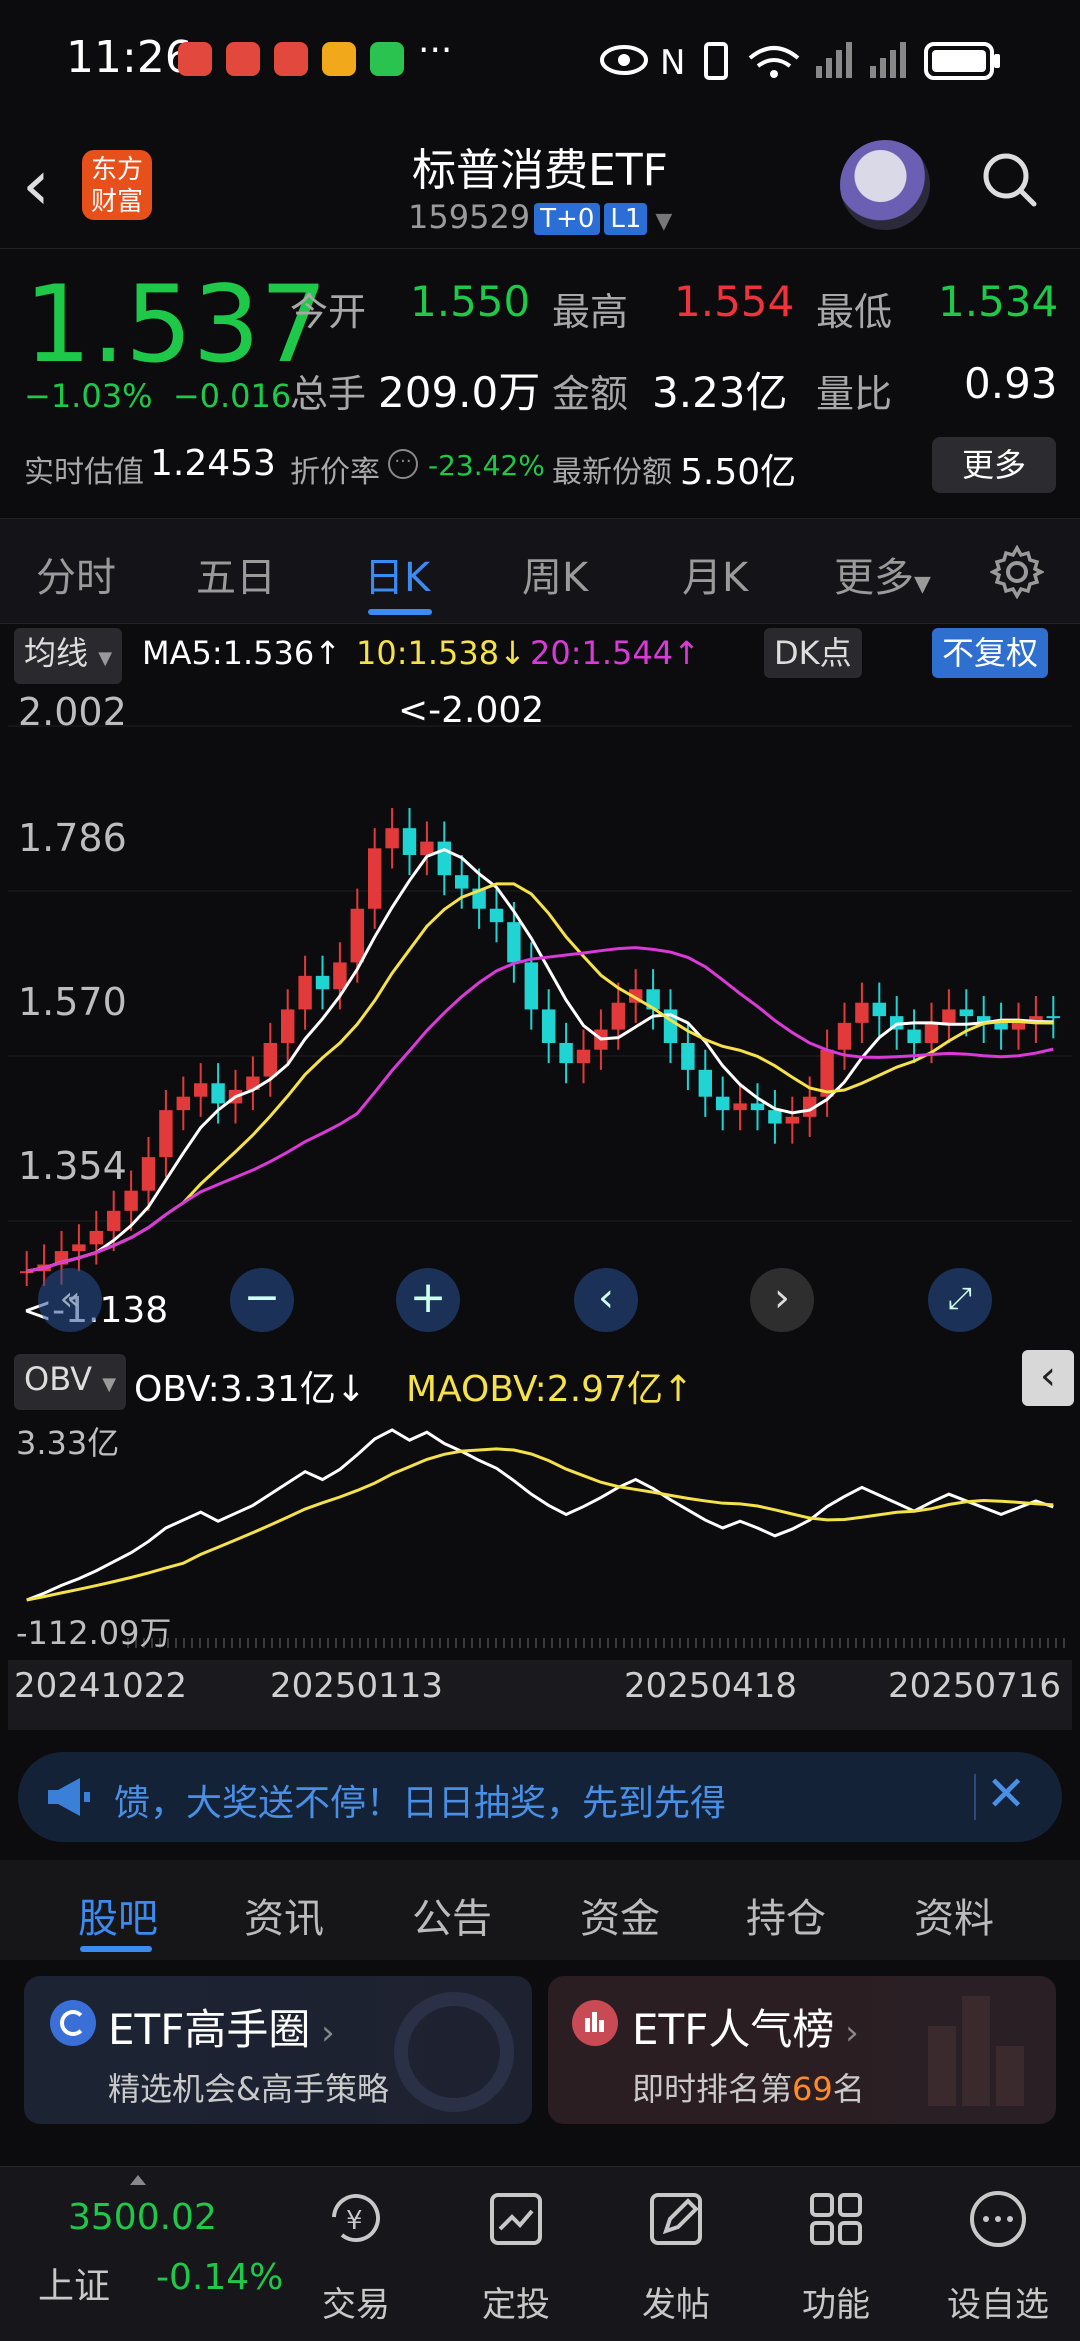  I want to click on tab-profile: 资料, so click(954, 1915).